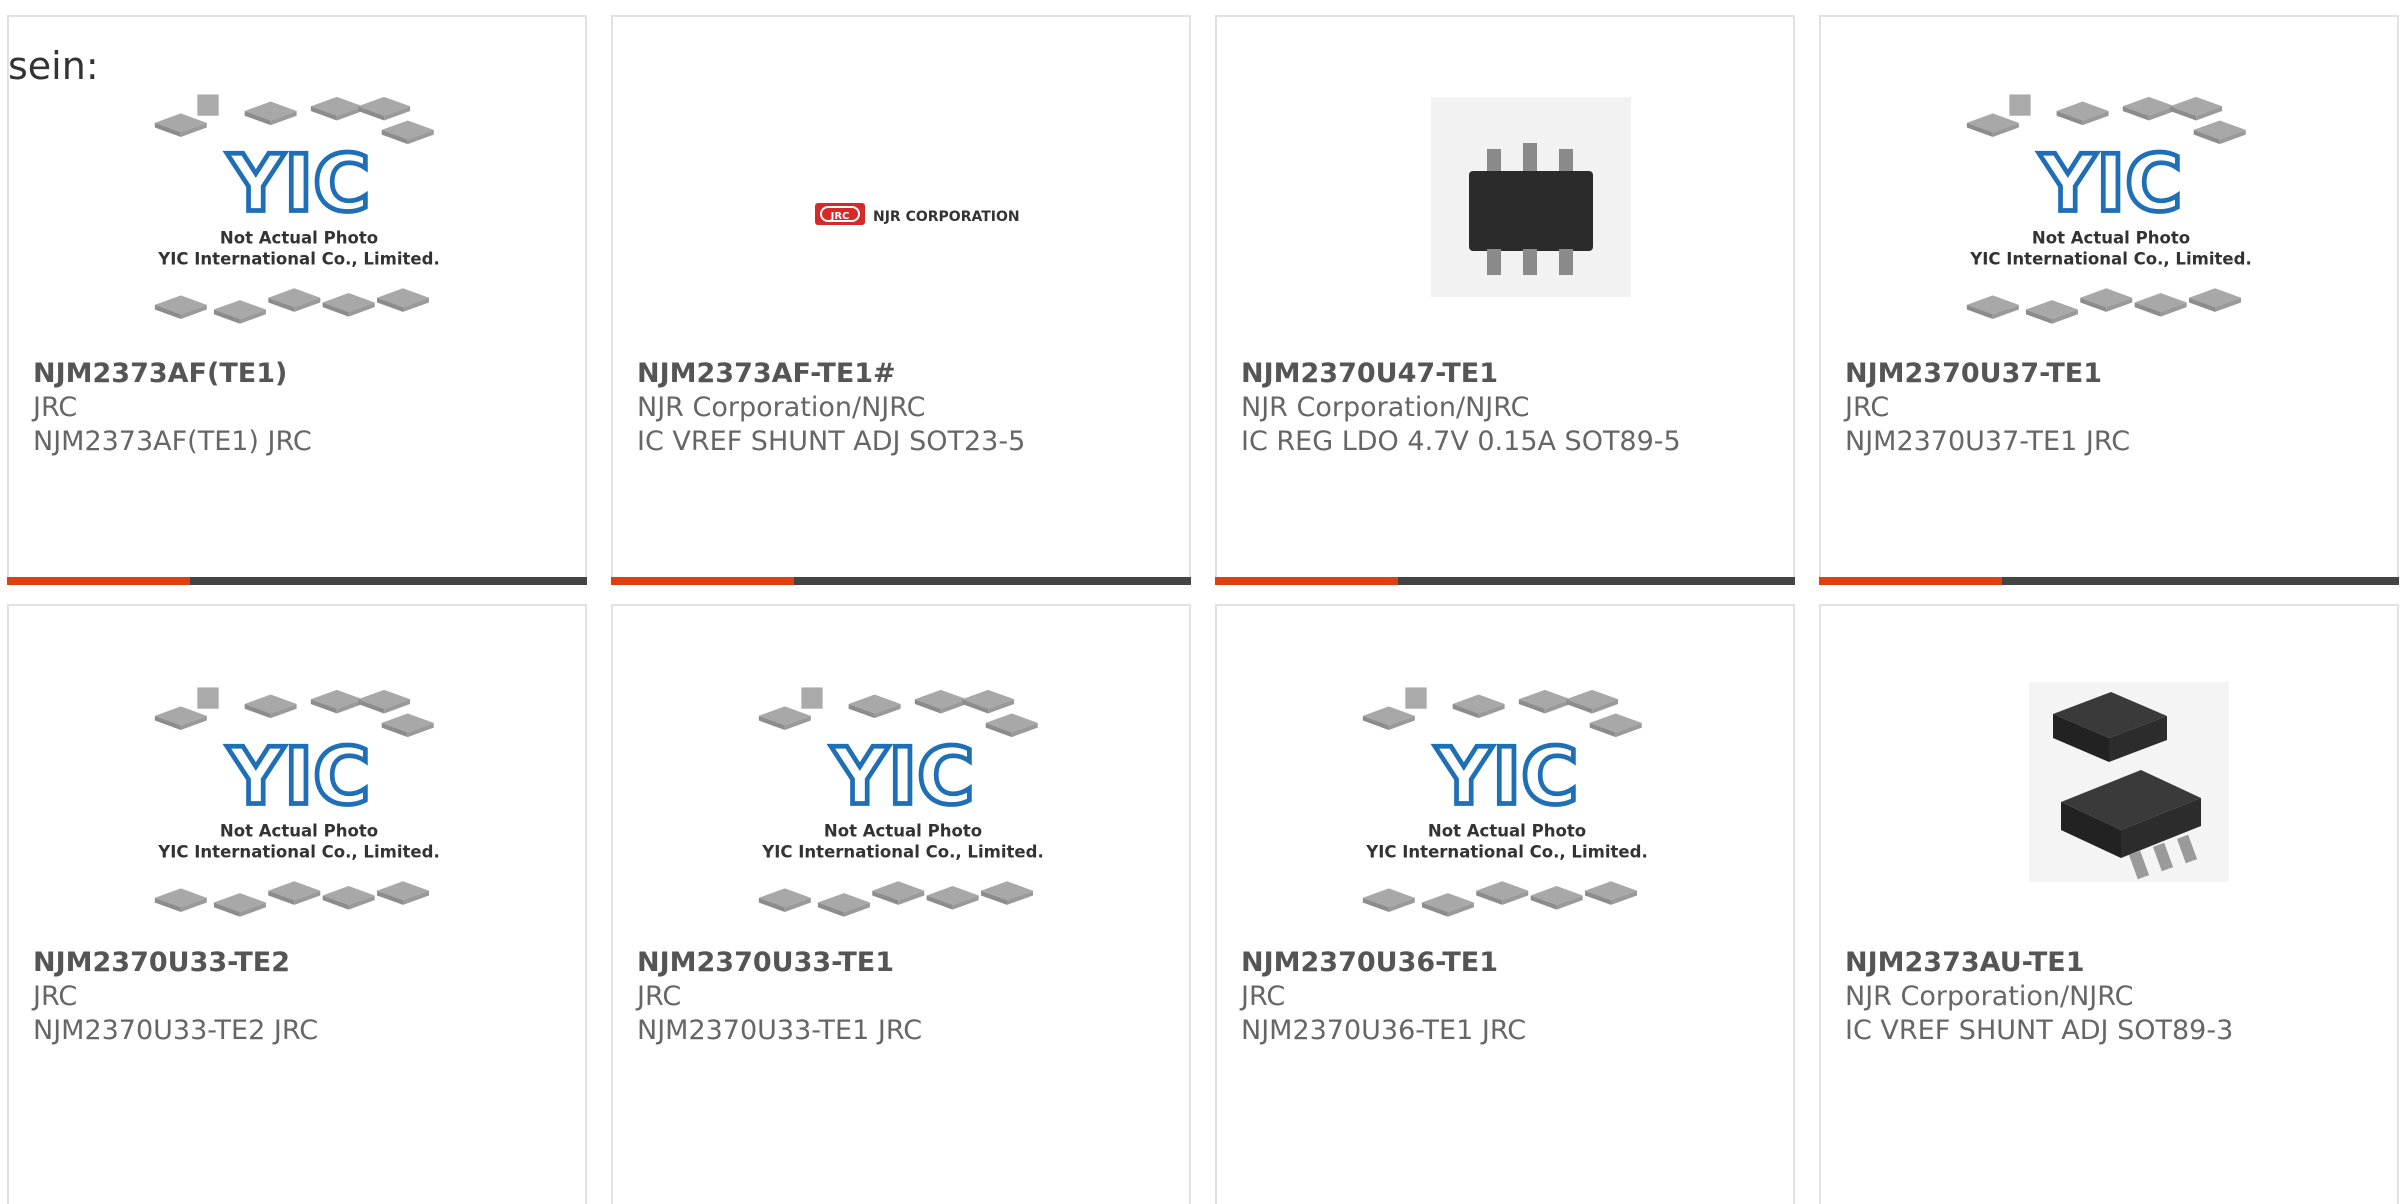 This screenshot has width=2400, height=1204. What do you see at coordinates (908, 374) in the screenshot?
I see `part-number-link: NJM2373AF-TE1#` at bounding box center [908, 374].